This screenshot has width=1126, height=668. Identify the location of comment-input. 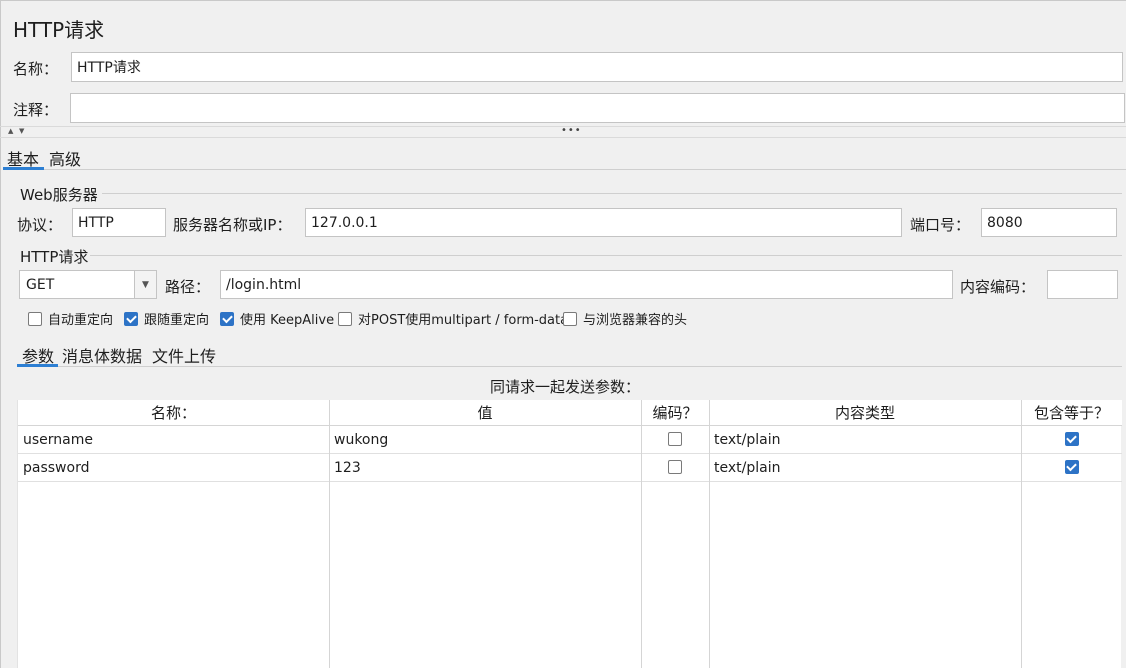
(597, 108).